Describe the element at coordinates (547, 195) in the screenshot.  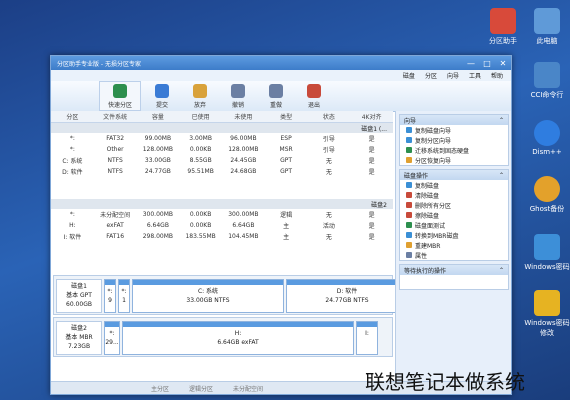
I see `desktop-icon-ghost: Ghost备份` at that location.